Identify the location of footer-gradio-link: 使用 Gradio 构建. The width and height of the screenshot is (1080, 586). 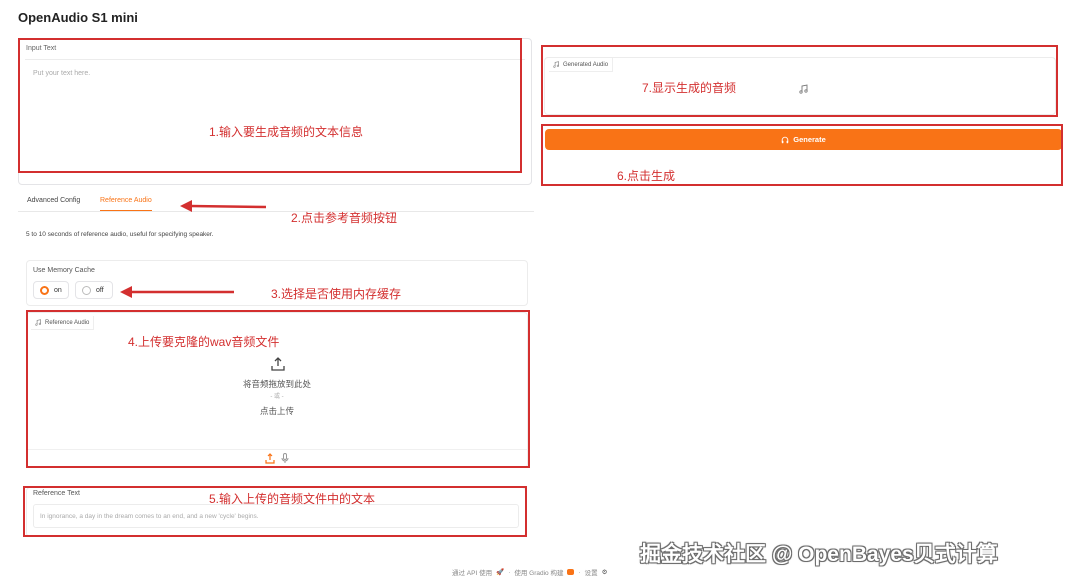
(538, 572).